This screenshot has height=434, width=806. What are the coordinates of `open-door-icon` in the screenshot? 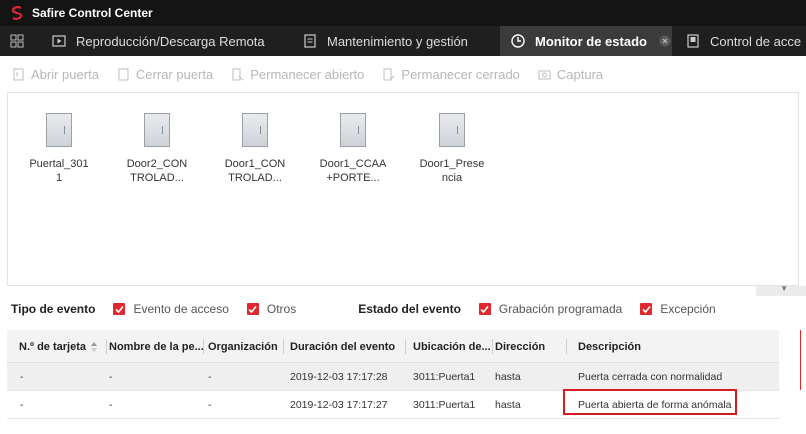 It's located at (18, 74).